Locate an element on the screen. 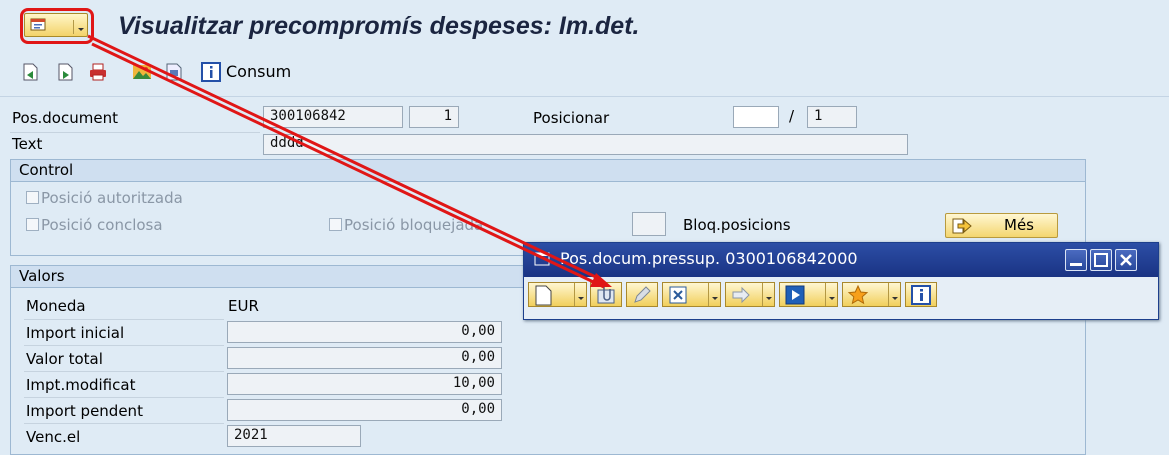 This screenshot has height=455, width=1169. popup-toolbar is located at coordinates (841, 298).